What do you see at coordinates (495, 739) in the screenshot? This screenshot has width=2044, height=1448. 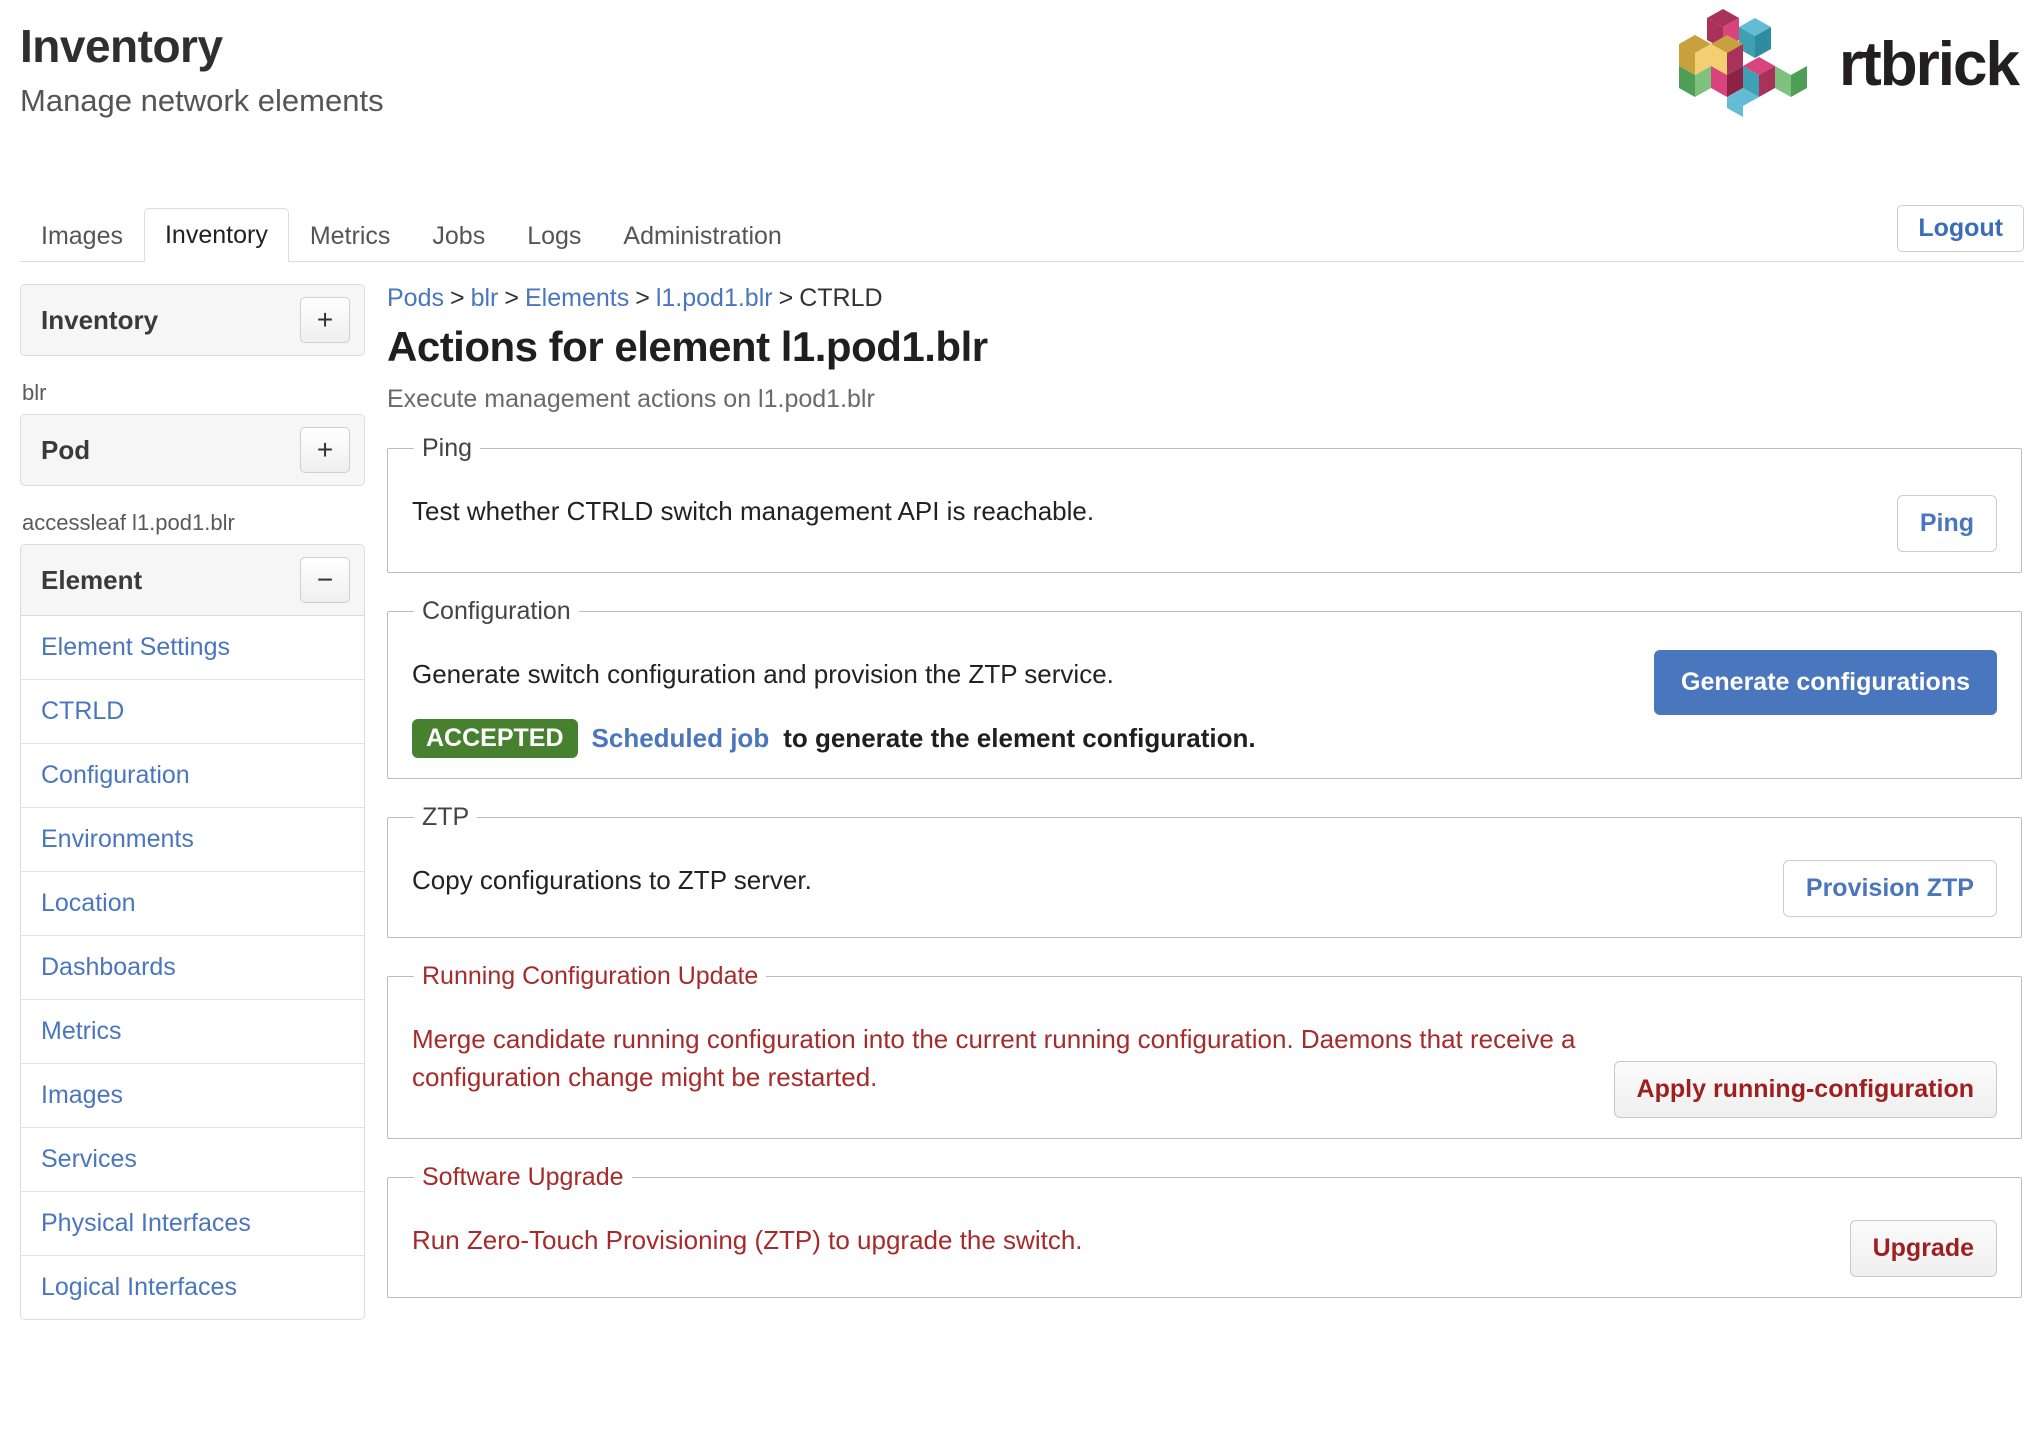 I see `status-badge: ACCEPTED` at bounding box center [495, 739].